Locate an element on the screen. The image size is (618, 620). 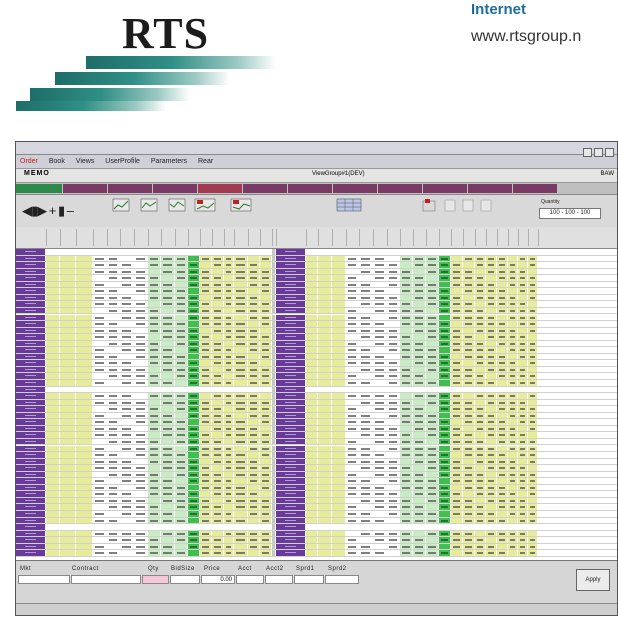
menu-parameters: Parameters is located at coordinates (169, 161).